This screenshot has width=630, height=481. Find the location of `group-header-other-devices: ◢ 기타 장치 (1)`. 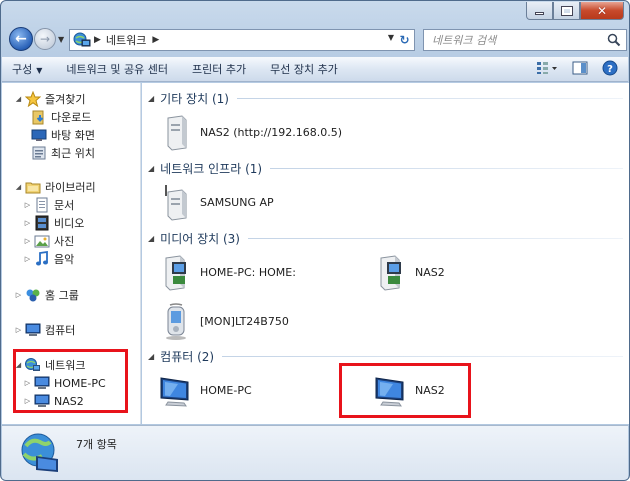

group-header-other-devices: ◢ 기타 장치 (1) is located at coordinates (385, 98).